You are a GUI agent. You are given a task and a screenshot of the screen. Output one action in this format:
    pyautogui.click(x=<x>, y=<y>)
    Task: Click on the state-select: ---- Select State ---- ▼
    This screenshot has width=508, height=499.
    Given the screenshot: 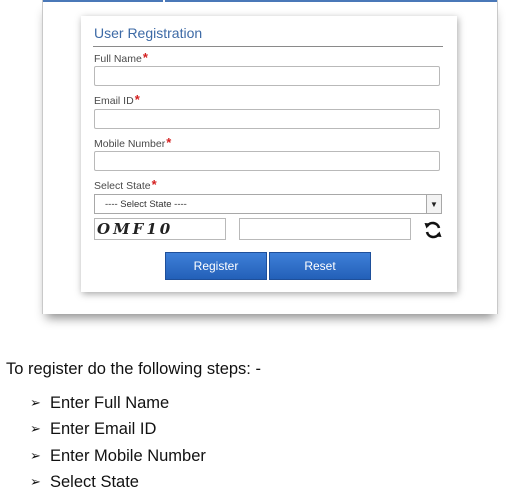 What is the action you would take?
    pyautogui.click(x=268, y=204)
    